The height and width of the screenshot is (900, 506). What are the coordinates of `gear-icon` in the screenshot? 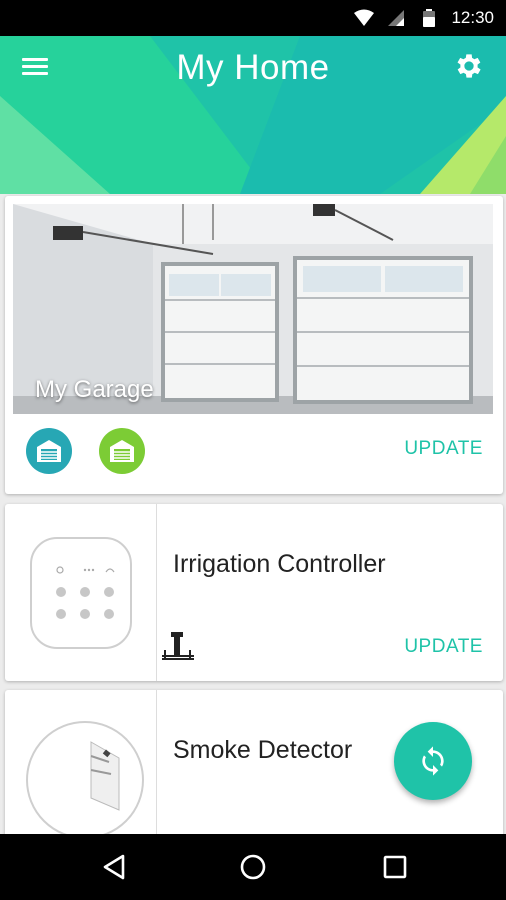 It's located at (469, 66).